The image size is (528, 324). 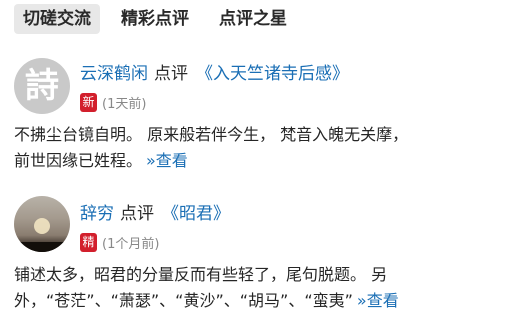 I want to click on review-text-line: 不拂尘台镜自明。 原来般若伴今生， 梵音入魄无关摩，, so click(x=211, y=134).